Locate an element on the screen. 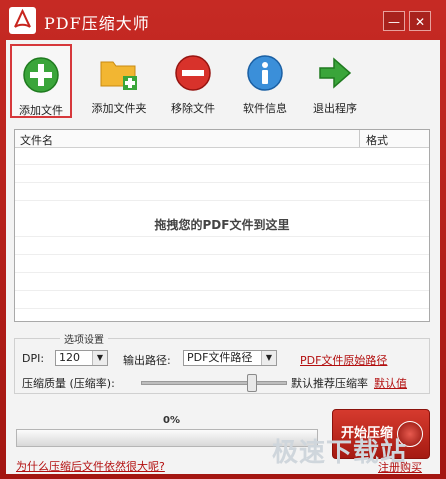  software-info-button: 软件信息 is located at coordinates (265, 81).